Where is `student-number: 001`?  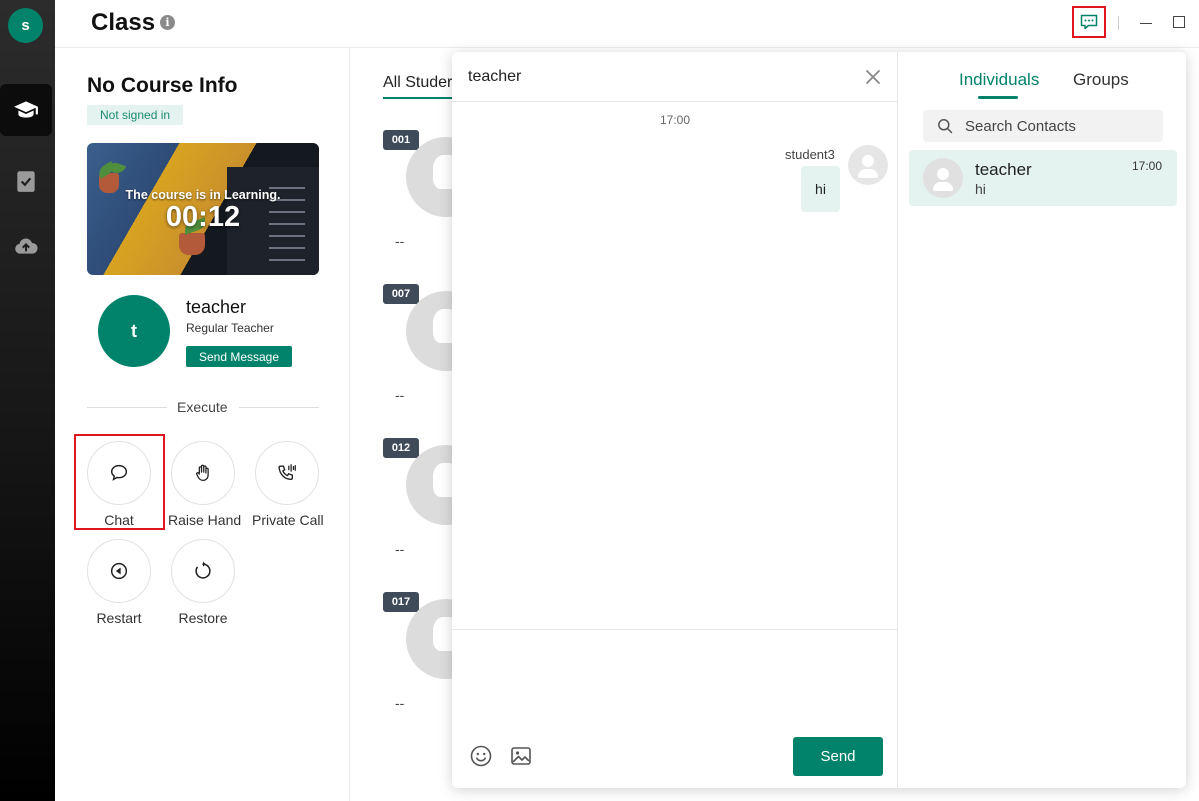
student-number: 001 is located at coordinates (401, 140).